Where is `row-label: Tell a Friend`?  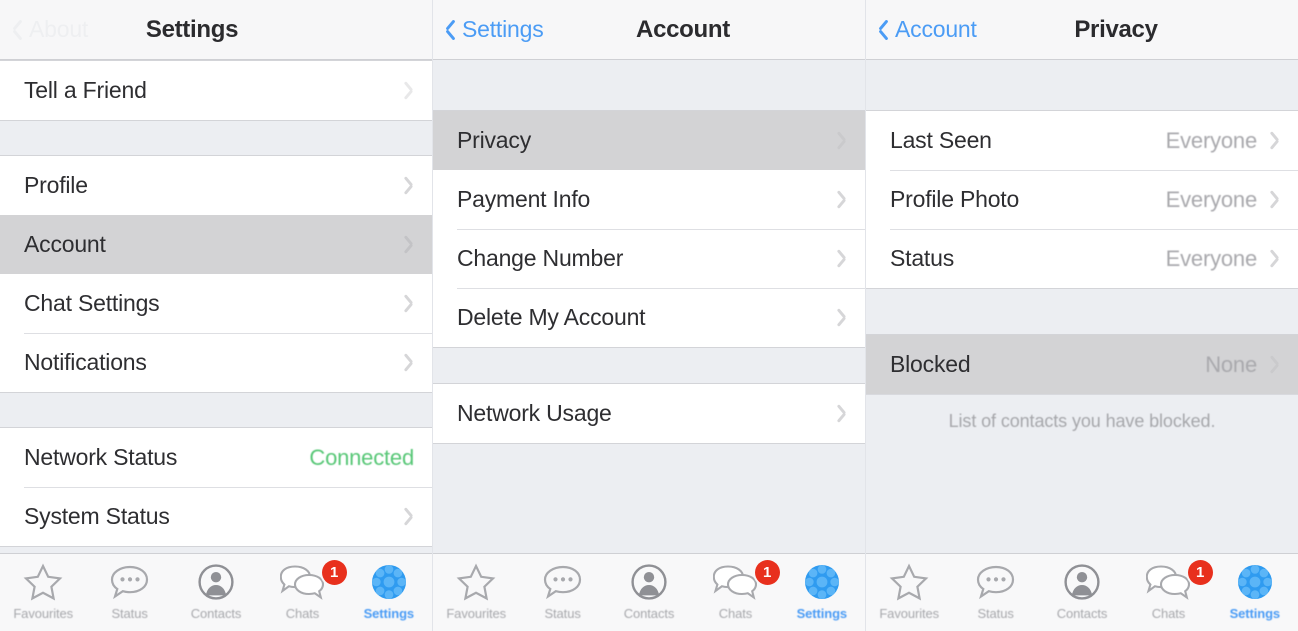 row-label: Tell a Friend is located at coordinates (85, 90).